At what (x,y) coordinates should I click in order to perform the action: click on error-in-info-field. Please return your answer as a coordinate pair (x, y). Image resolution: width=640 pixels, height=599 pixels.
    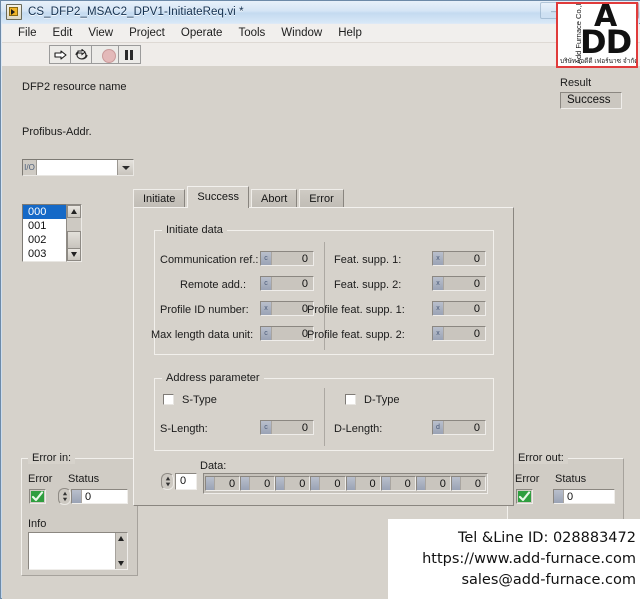
    Looking at the image, I should click on (78, 551).